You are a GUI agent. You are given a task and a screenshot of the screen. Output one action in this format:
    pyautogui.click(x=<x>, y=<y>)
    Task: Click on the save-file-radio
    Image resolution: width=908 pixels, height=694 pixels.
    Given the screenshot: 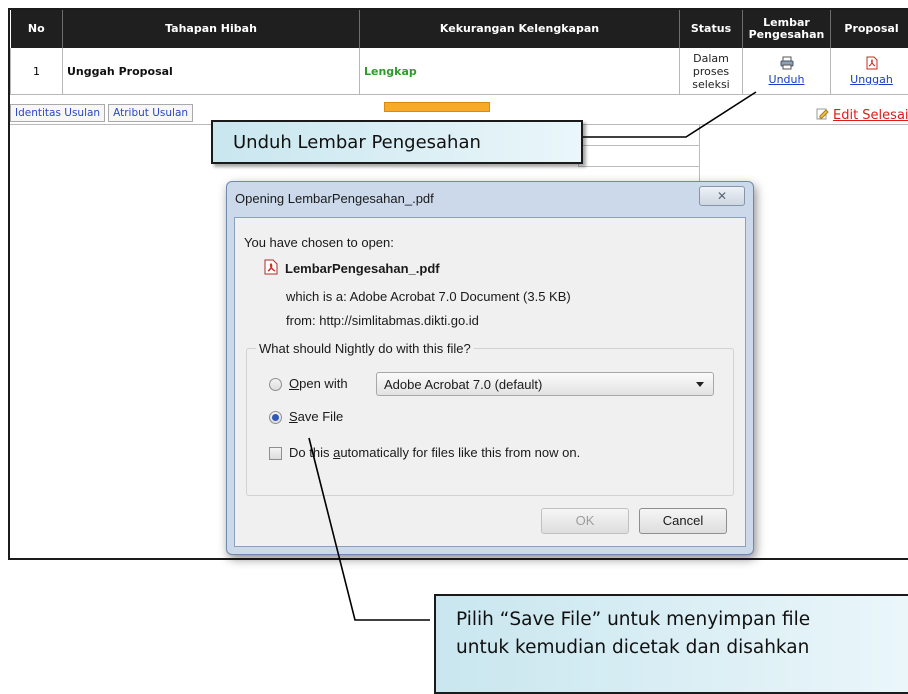 What is the action you would take?
    pyautogui.click(x=275, y=417)
    